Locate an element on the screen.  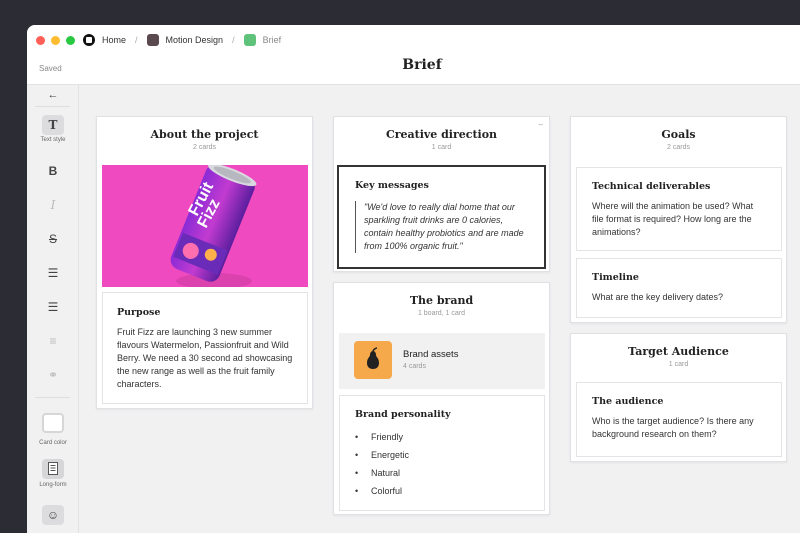
back-arrow-icon: ← is located at coordinates (53, 95).